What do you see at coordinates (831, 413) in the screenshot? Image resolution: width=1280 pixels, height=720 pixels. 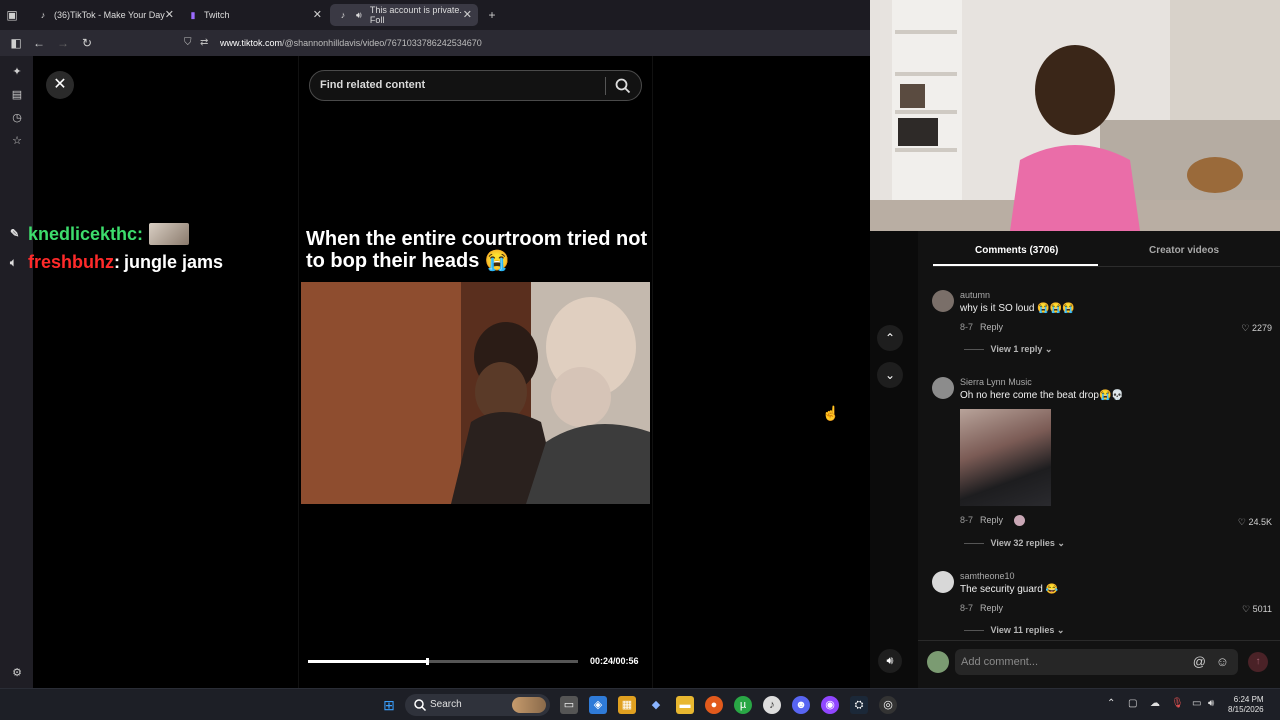 I see `mouse-cursor-icon: ☝` at bounding box center [831, 413].